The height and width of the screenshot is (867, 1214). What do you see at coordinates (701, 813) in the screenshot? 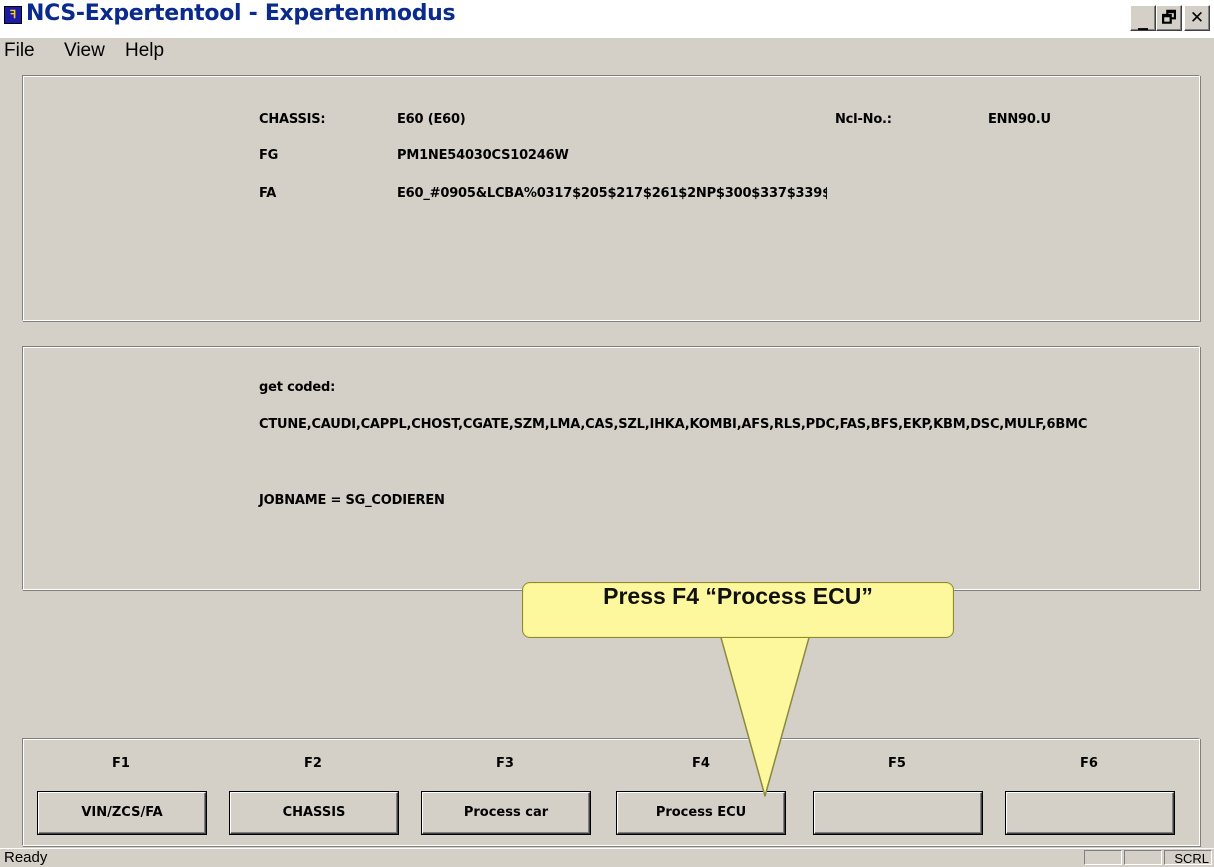
I see `process-ecu-button: Process ECU` at bounding box center [701, 813].